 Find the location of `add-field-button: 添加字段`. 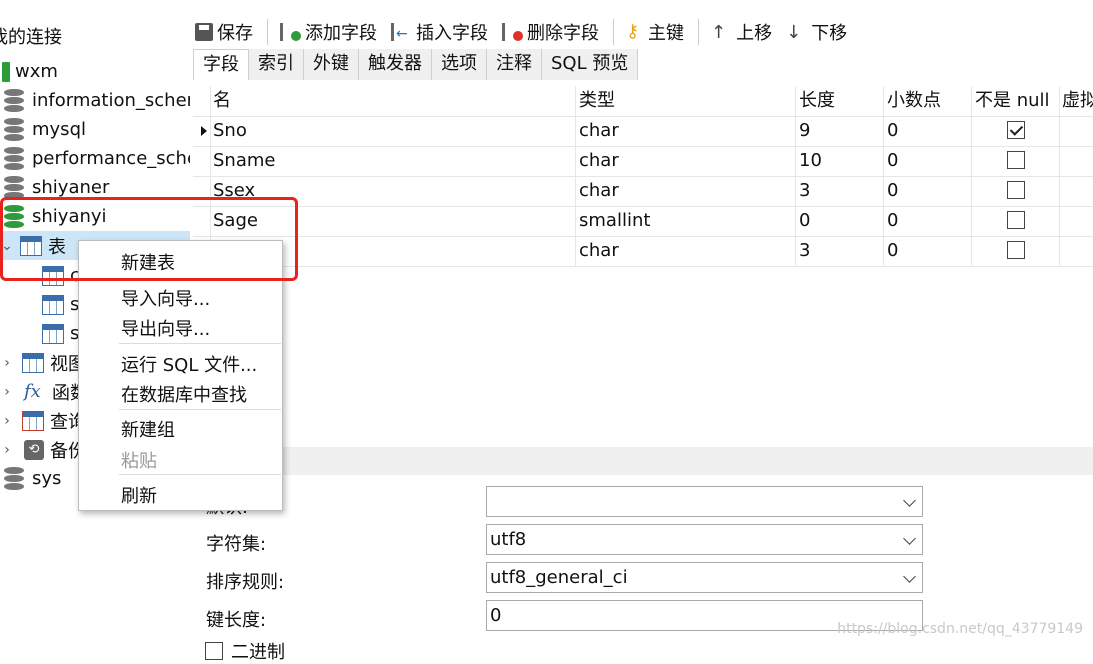

add-field-button: 添加字段 is located at coordinates (328, 32).